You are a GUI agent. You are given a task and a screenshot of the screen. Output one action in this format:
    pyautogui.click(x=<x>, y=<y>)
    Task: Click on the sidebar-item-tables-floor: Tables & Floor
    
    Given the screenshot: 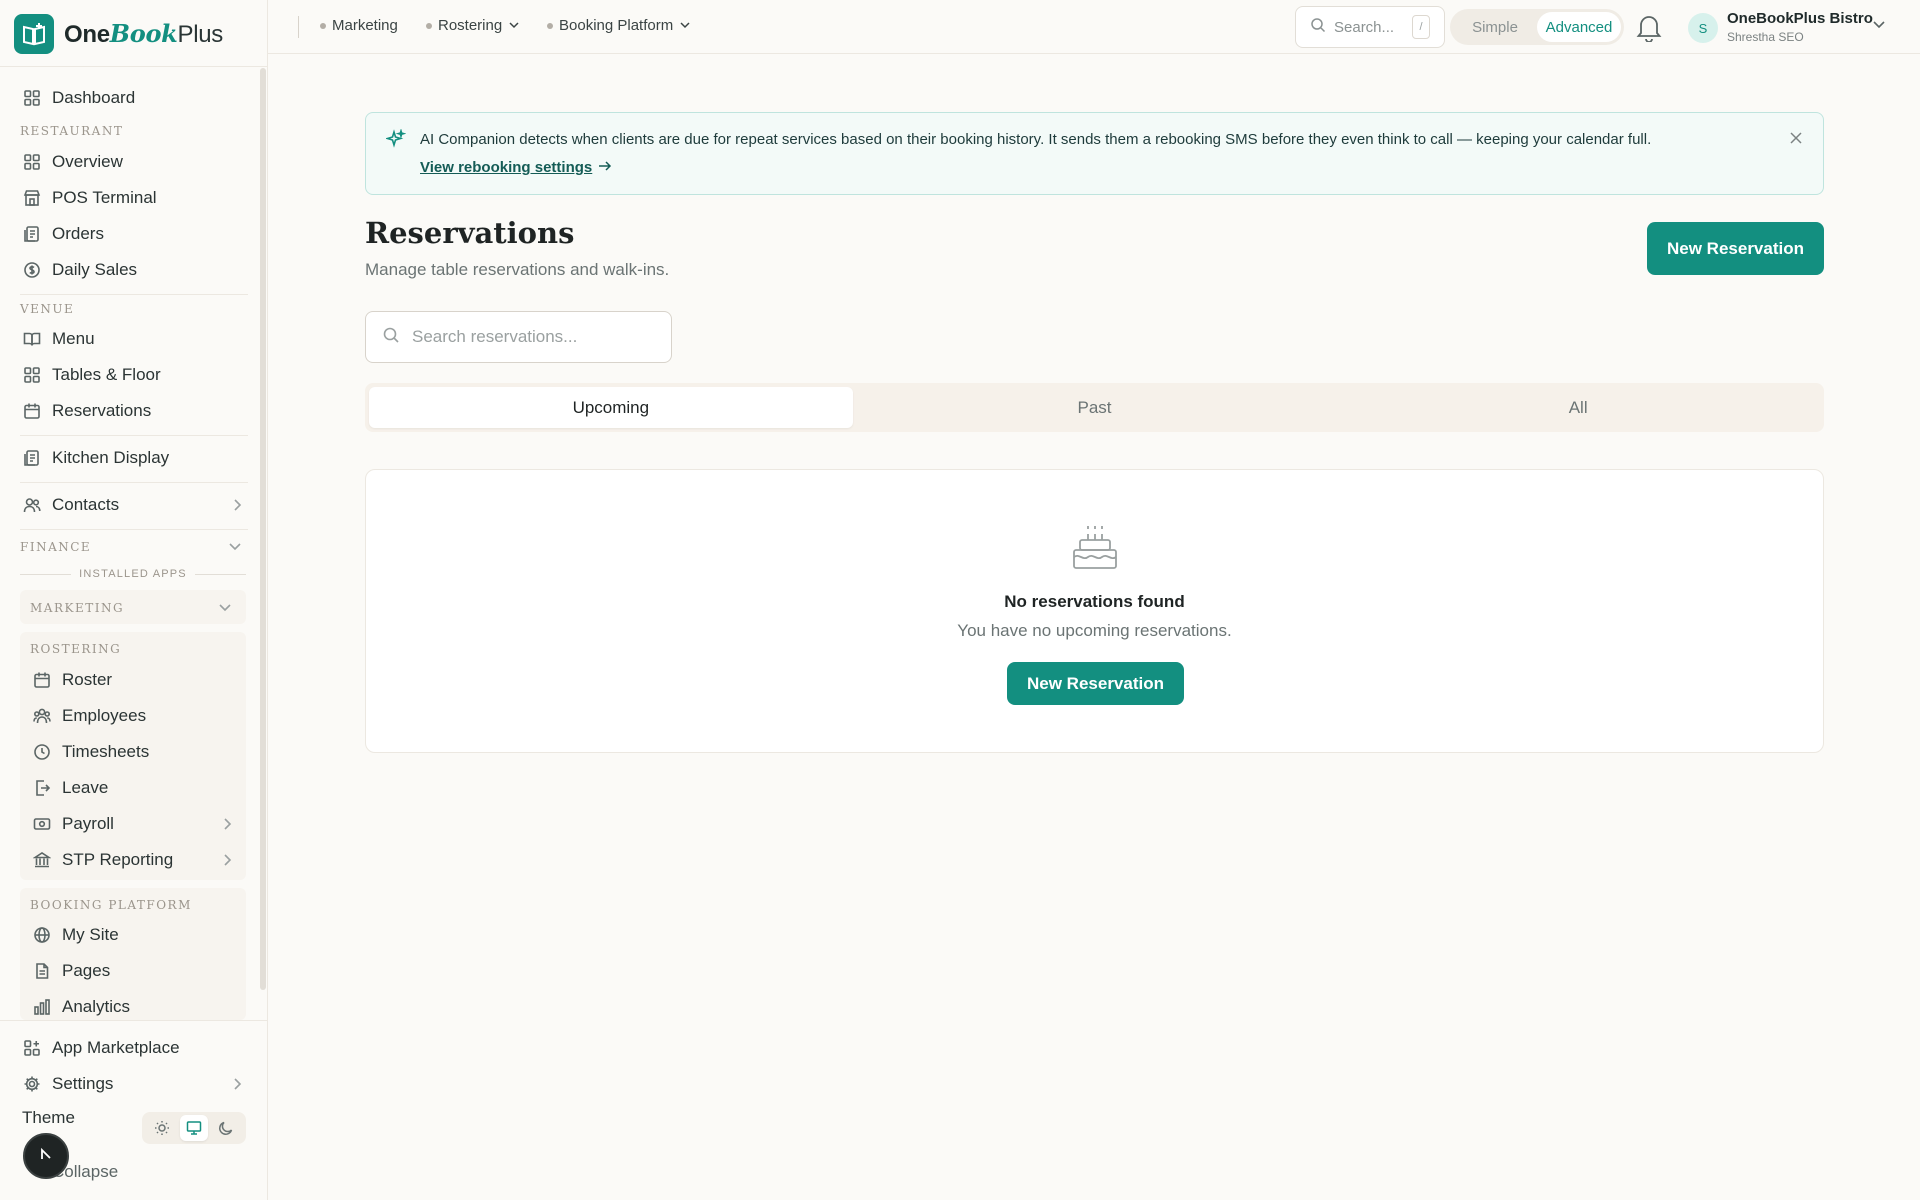 What is the action you would take?
    pyautogui.click(x=135, y=375)
    